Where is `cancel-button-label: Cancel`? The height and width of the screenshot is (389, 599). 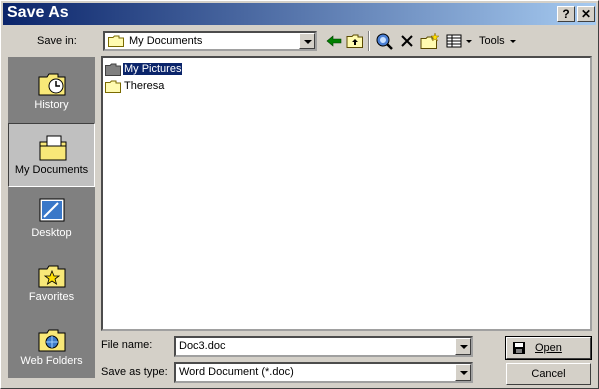
cancel-button-label: Cancel is located at coordinates (548, 374).